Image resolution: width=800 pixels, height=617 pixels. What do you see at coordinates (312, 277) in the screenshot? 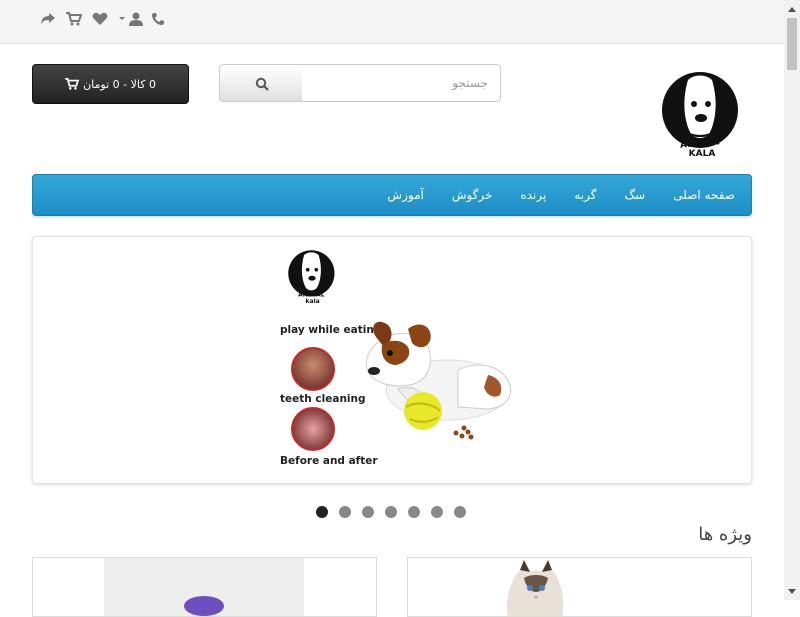
I see `banner-logo: ANIMAL kala` at bounding box center [312, 277].